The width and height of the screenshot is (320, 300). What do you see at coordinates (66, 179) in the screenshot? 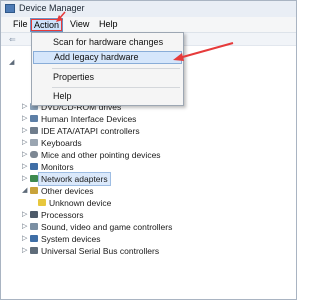
I see `tree-item-network-adapters: ▷ Network adapters` at bounding box center [66, 179].